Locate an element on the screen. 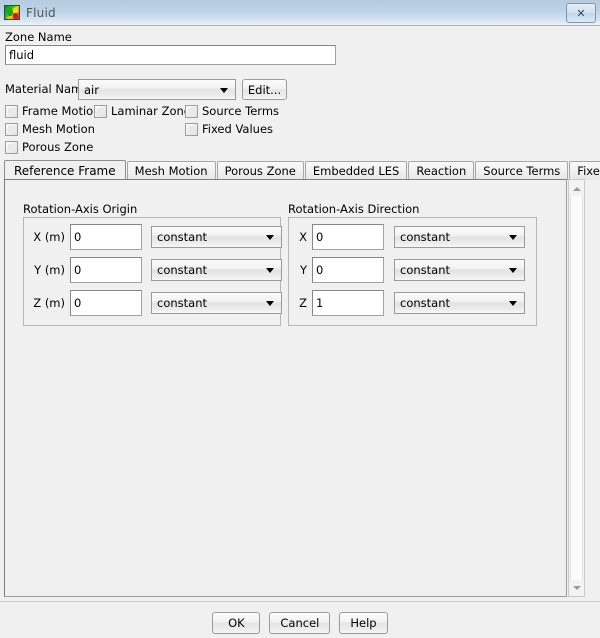 This screenshot has height=638, width=600. cancel-button: Cancel is located at coordinates (300, 623).